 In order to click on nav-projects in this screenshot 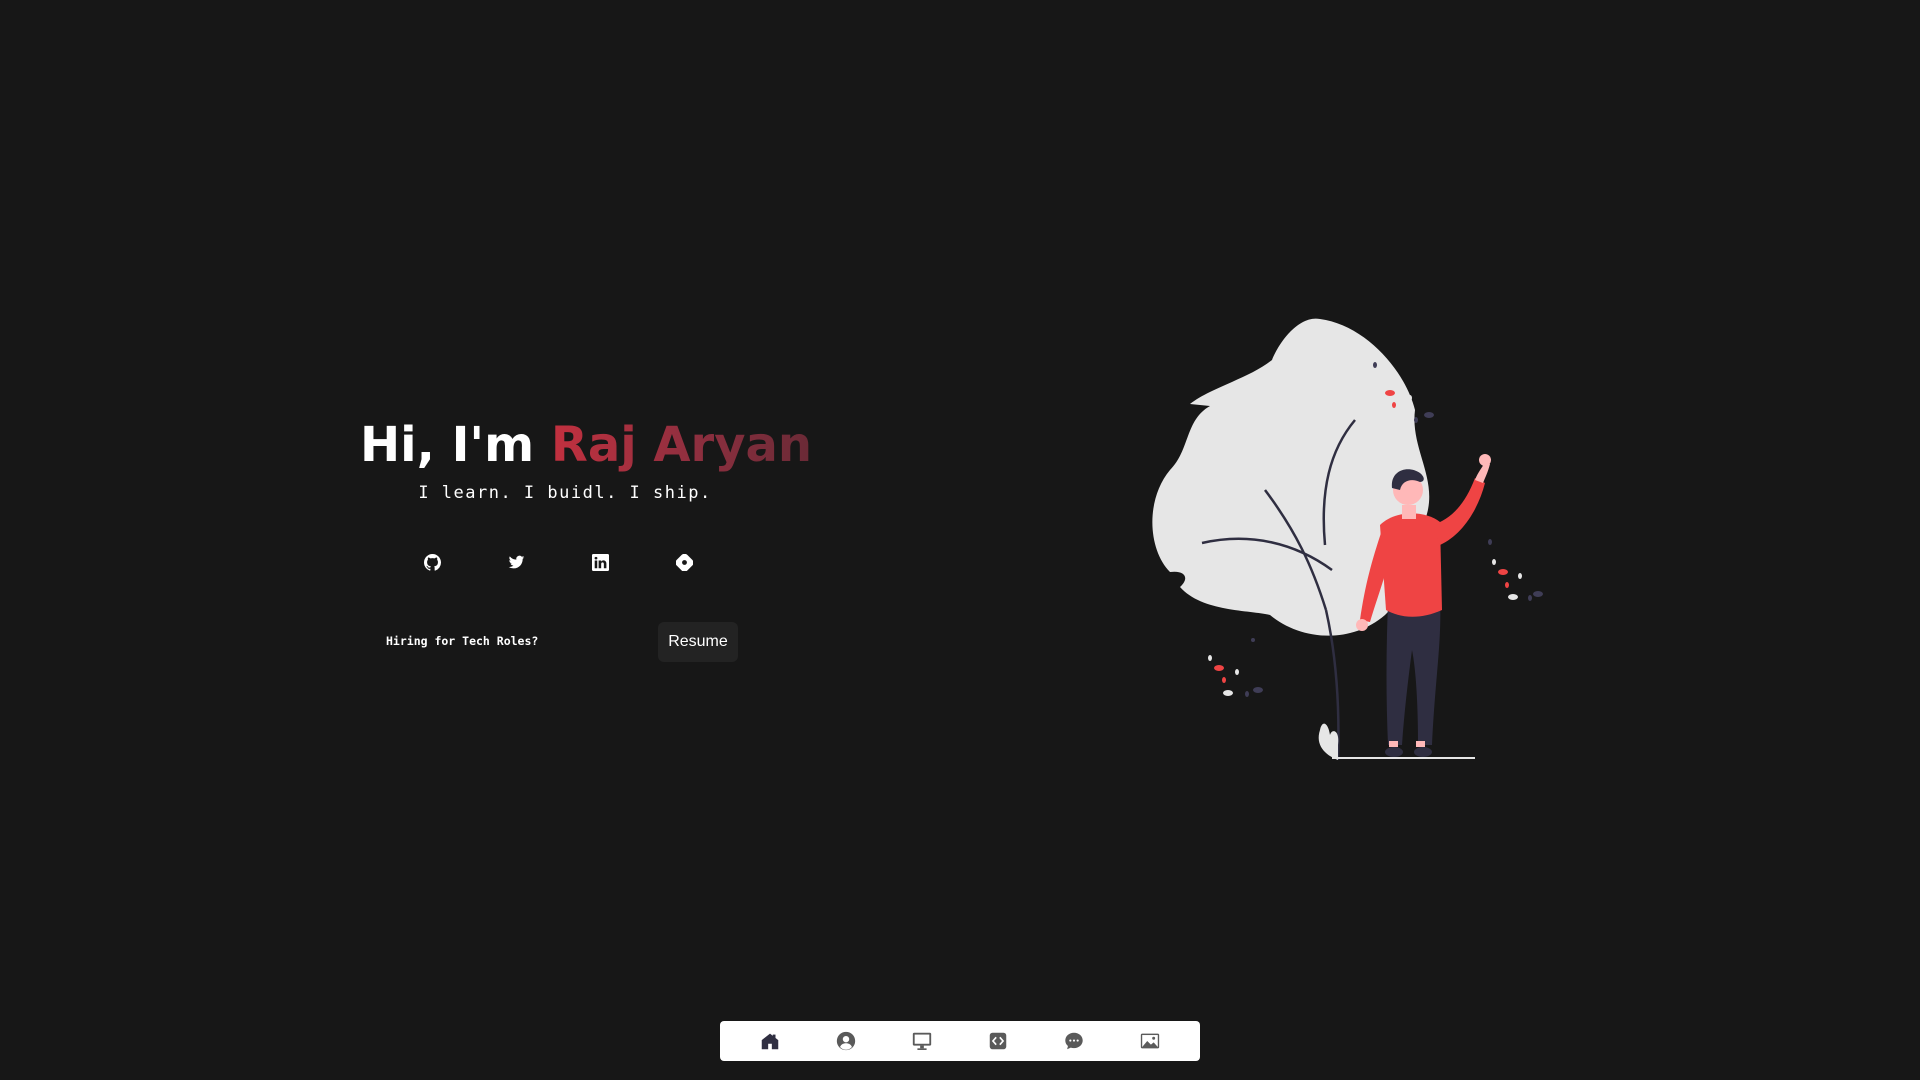, I will do `click(922, 1041)`.